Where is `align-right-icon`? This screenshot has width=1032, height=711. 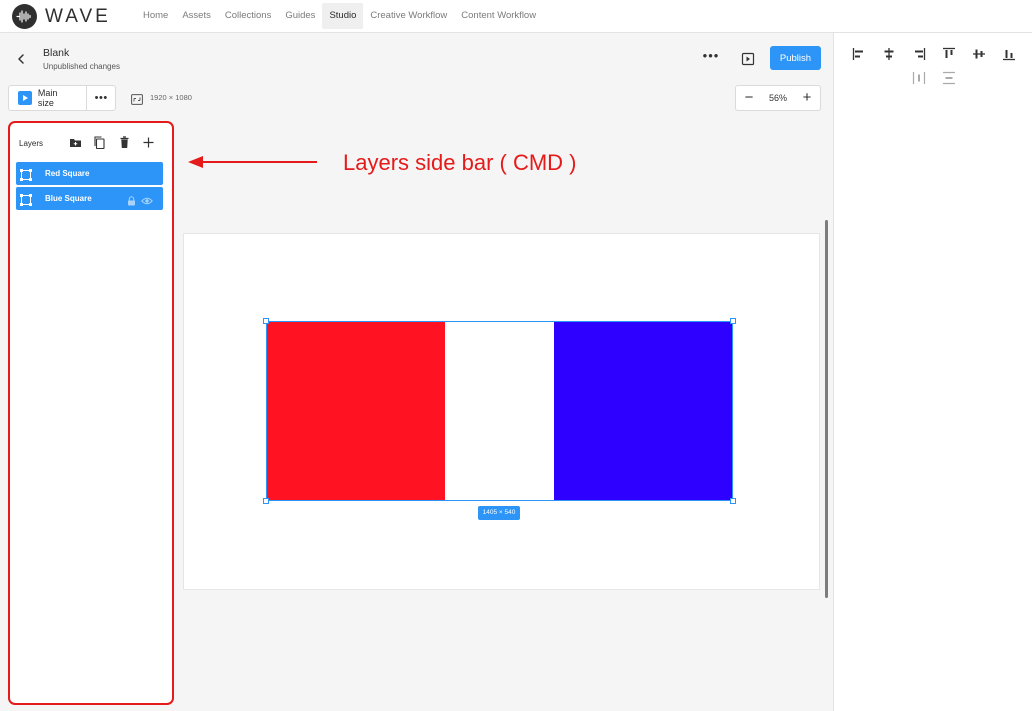
align-right-icon is located at coordinates (919, 54).